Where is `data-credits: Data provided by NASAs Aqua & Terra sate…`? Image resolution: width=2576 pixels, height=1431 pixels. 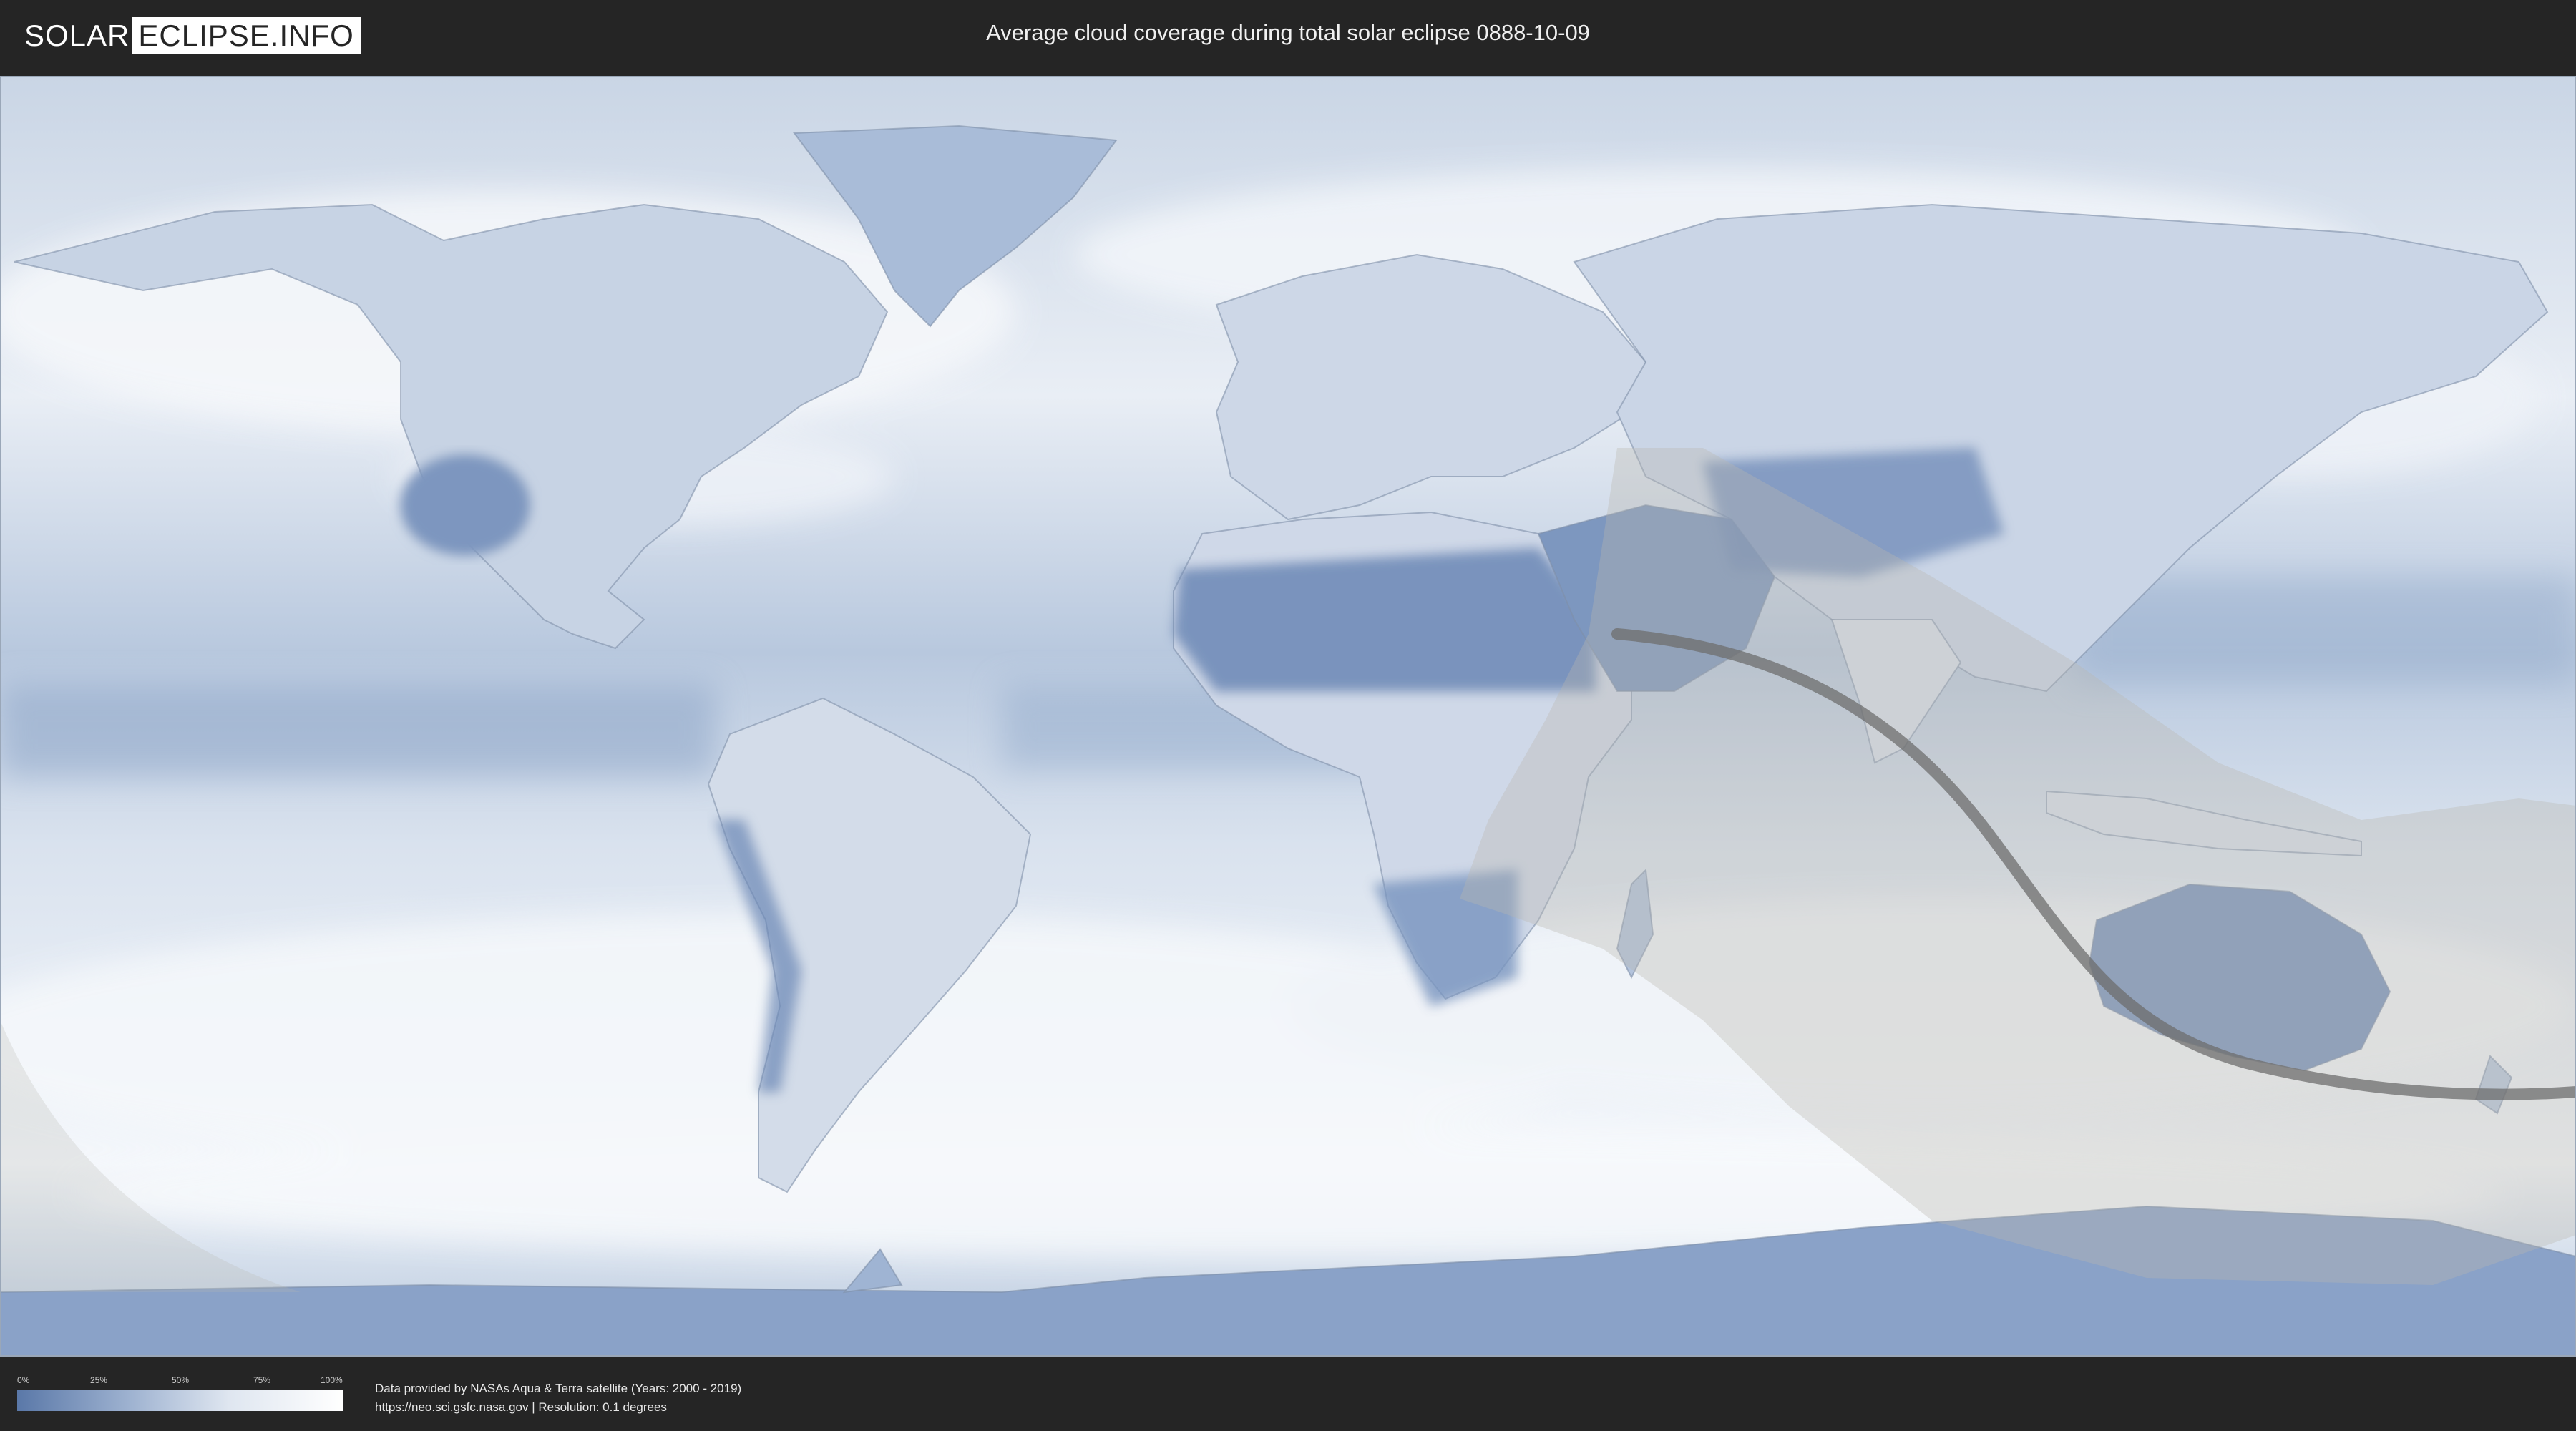
data-credits: Data provided by NASAs Aqua & Terra sate… is located at coordinates (558, 1398).